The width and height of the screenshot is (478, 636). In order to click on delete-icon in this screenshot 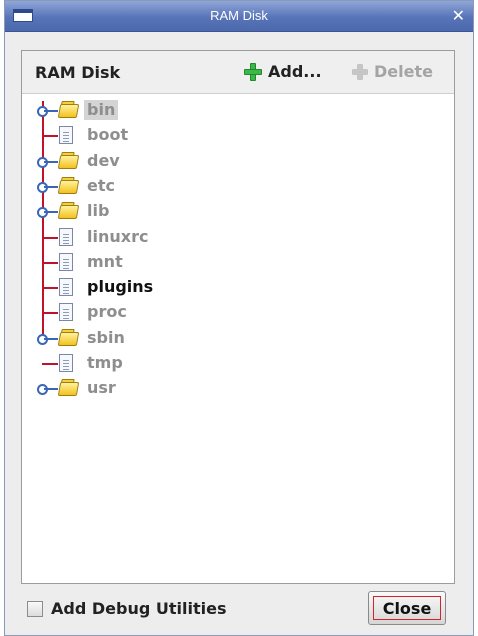, I will do `click(360, 71)`.